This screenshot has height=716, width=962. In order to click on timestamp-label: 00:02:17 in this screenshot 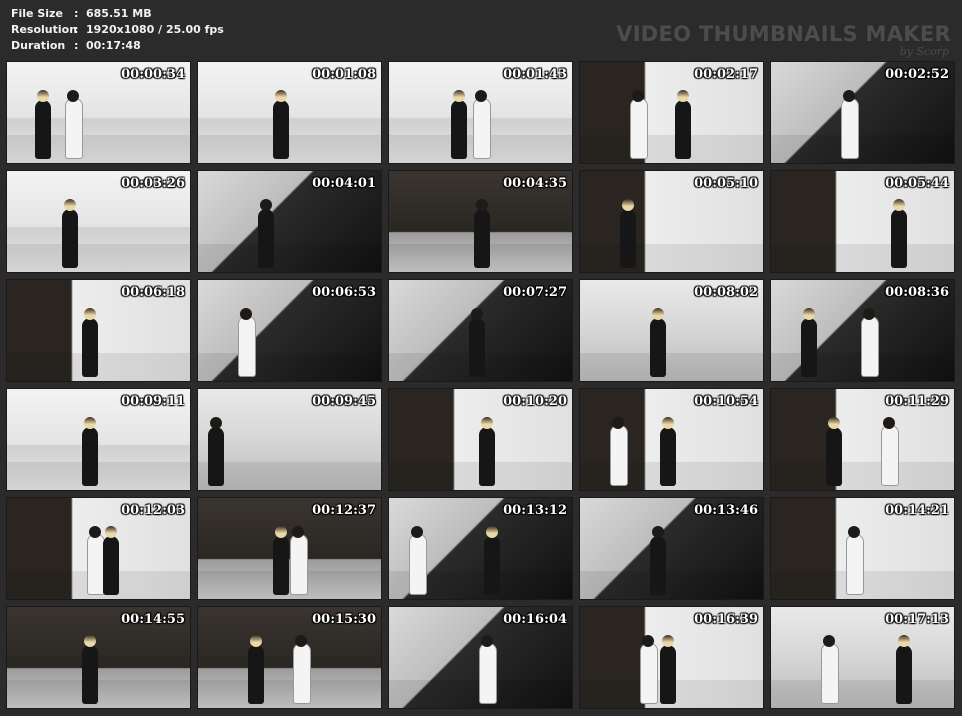, I will do `click(726, 74)`.